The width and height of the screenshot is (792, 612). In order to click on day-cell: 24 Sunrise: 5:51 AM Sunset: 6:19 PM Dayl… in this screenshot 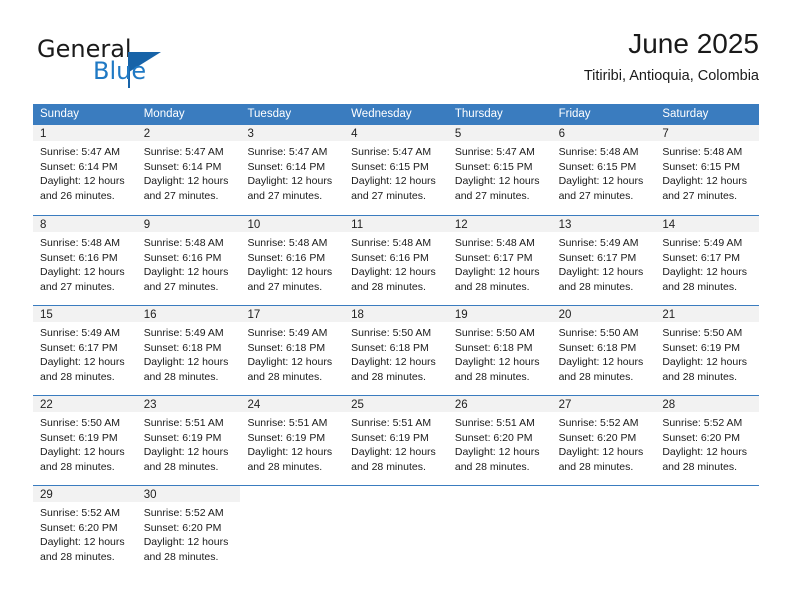, I will do `click(292, 440)`.